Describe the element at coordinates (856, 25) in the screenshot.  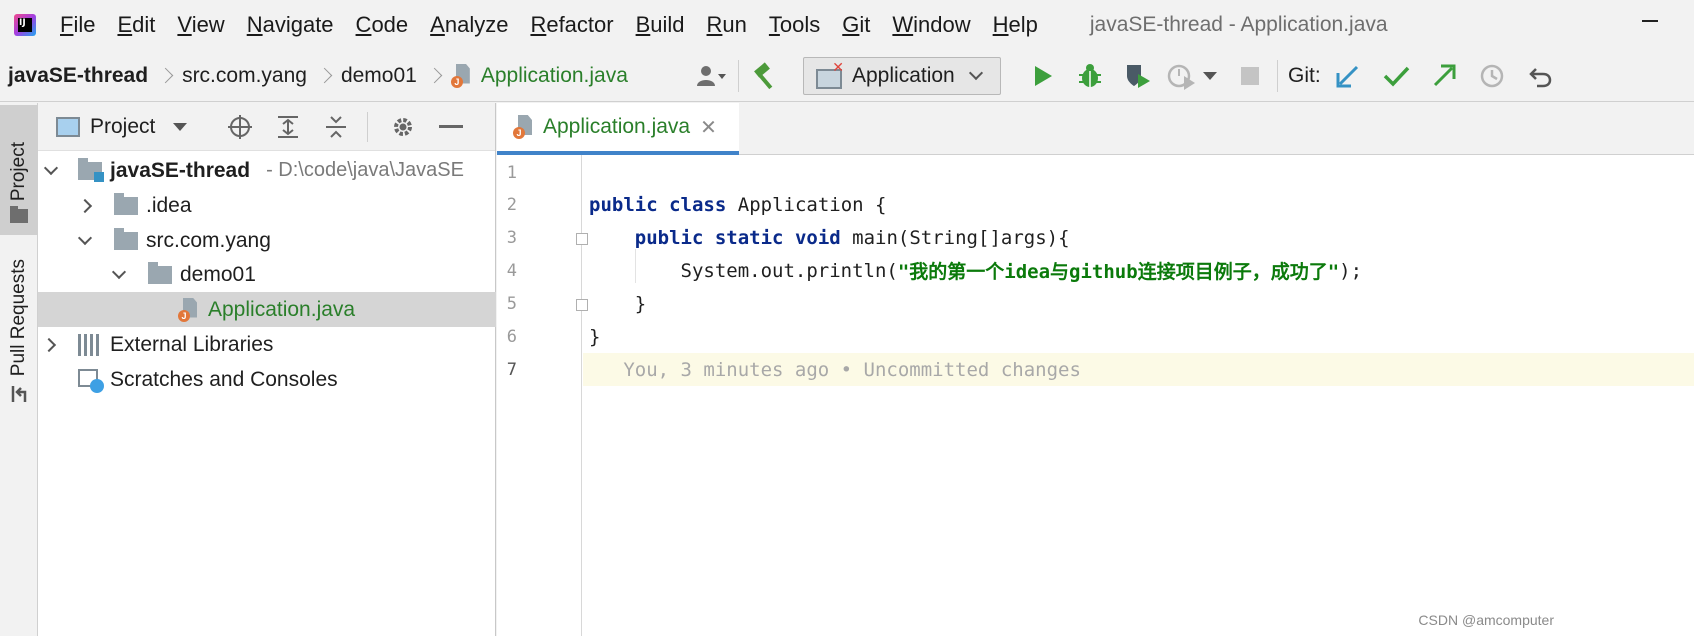
I see `menu-git: Git` at that location.